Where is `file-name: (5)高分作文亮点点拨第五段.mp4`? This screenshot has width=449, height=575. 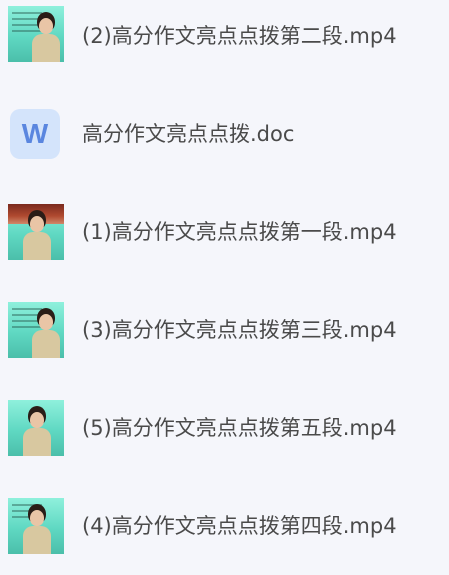
file-name: (5)高分作文亮点点拨第五段.mp4 is located at coordinates (239, 428).